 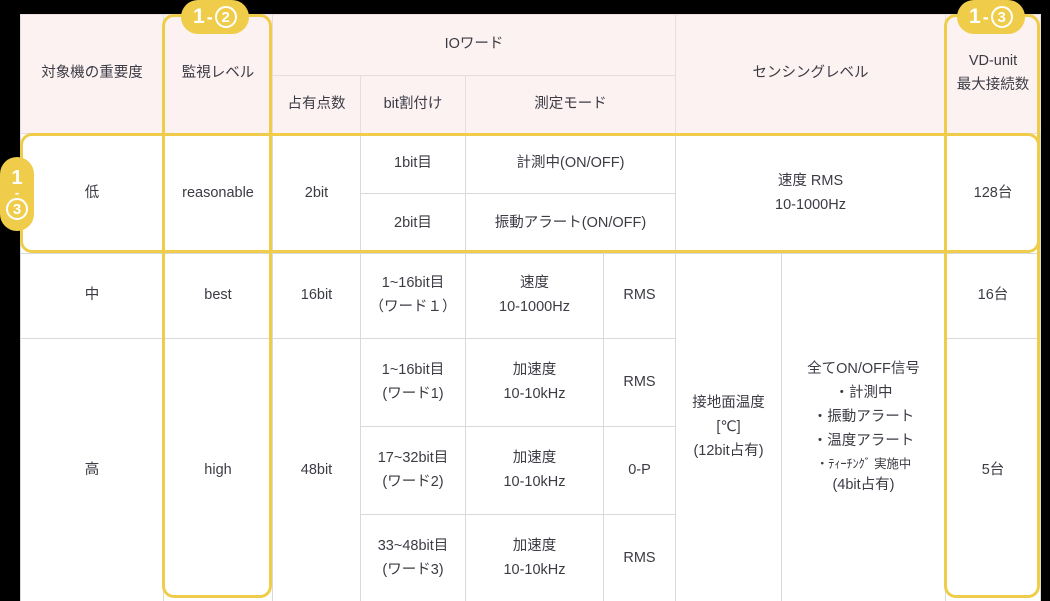 What do you see at coordinates (993, 85) in the screenshot?
I see `header-vd-unit-line2: 最大接続数` at bounding box center [993, 85].